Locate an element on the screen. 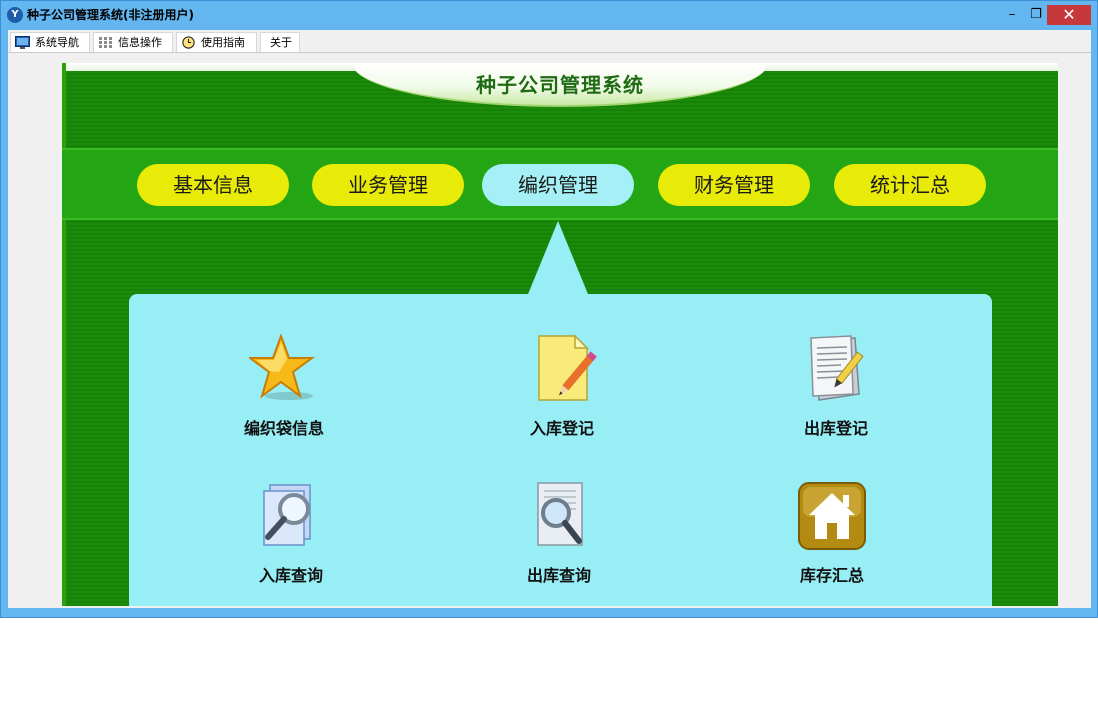 Image resolution: width=1098 pixels, height=722 pixels. tab-system-navigation: 系统导航 is located at coordinates (50, 42).